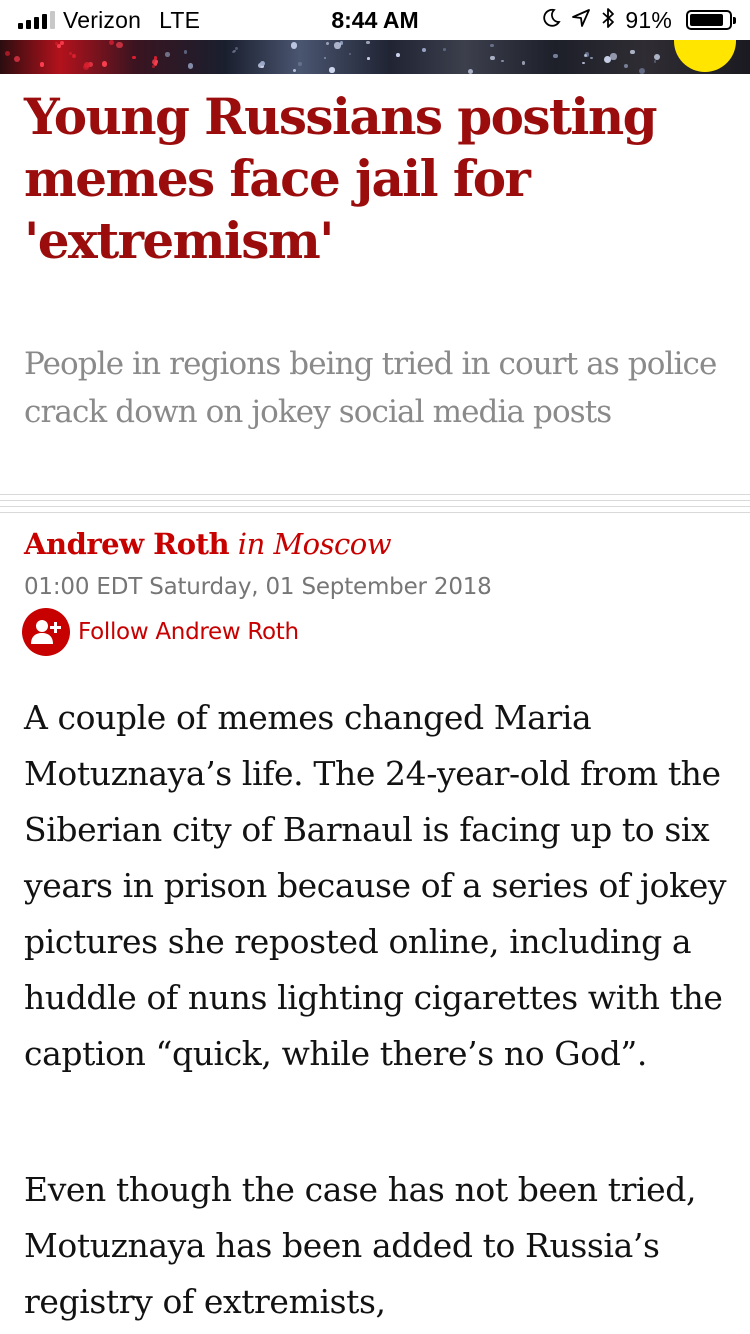 This screenshot has height=1334, width=750. What do you see at coordinates (188, 632) in the screenshot?
I see `follow-author-label: Follow Andrew Roth` at bounding box center [188, 632].